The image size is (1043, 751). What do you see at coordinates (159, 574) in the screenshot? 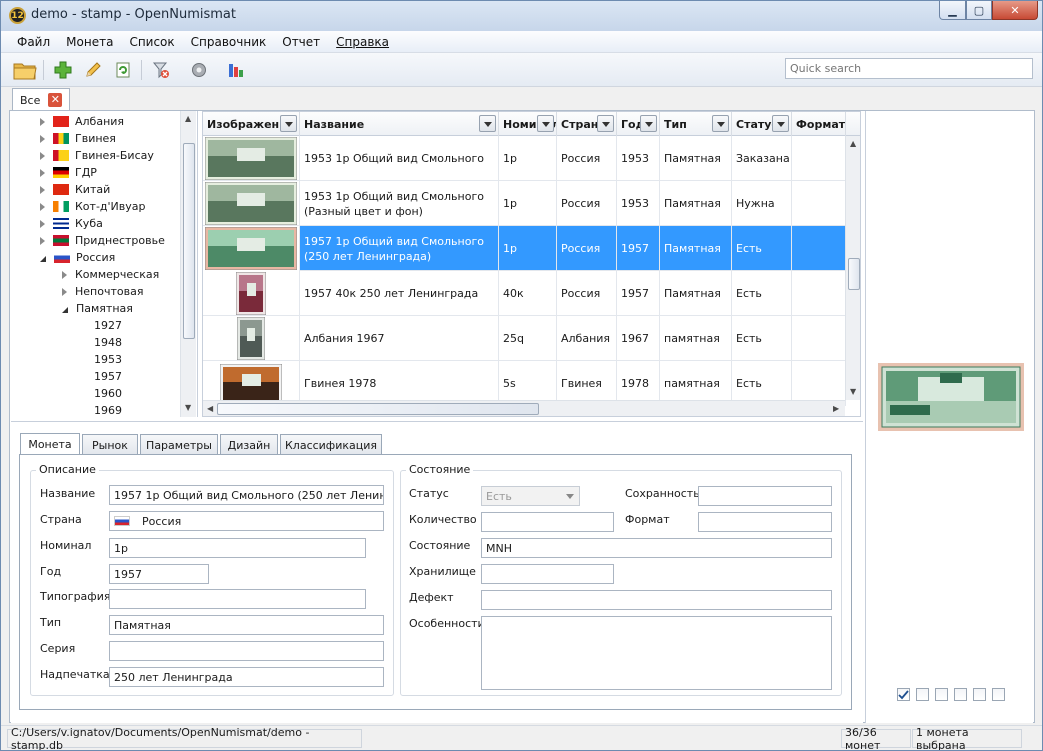
I see `year-field: 1957` at bounding box center [159, 574].